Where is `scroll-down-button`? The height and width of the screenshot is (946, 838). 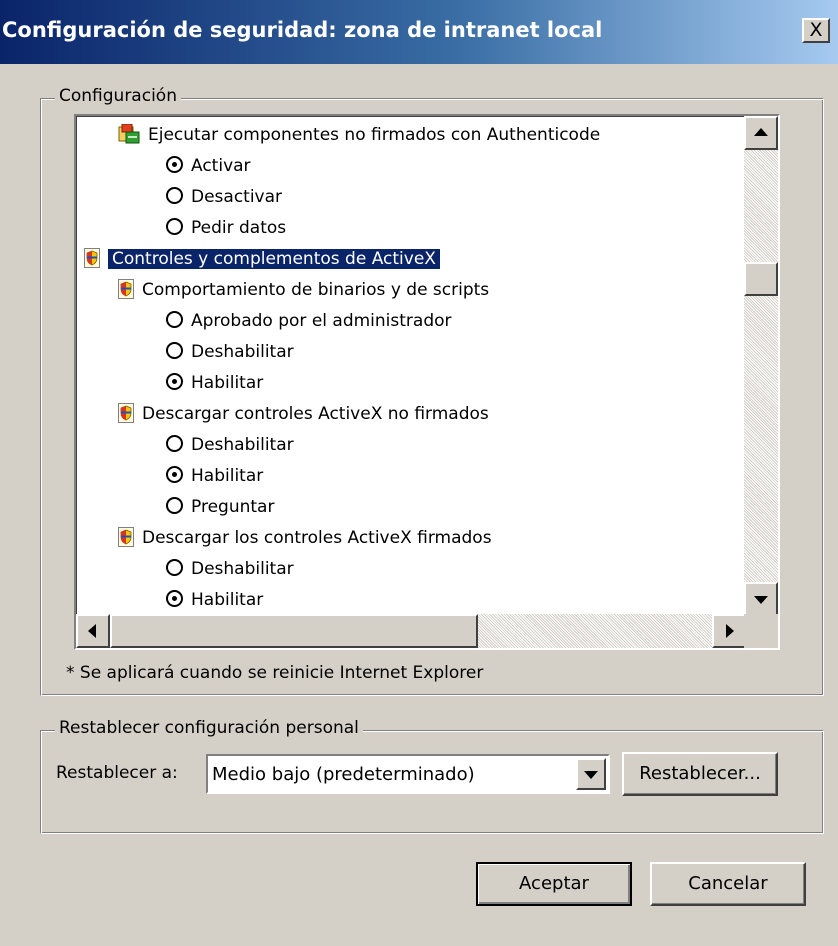 scroll-down-button is located at coordinates (761, 599).